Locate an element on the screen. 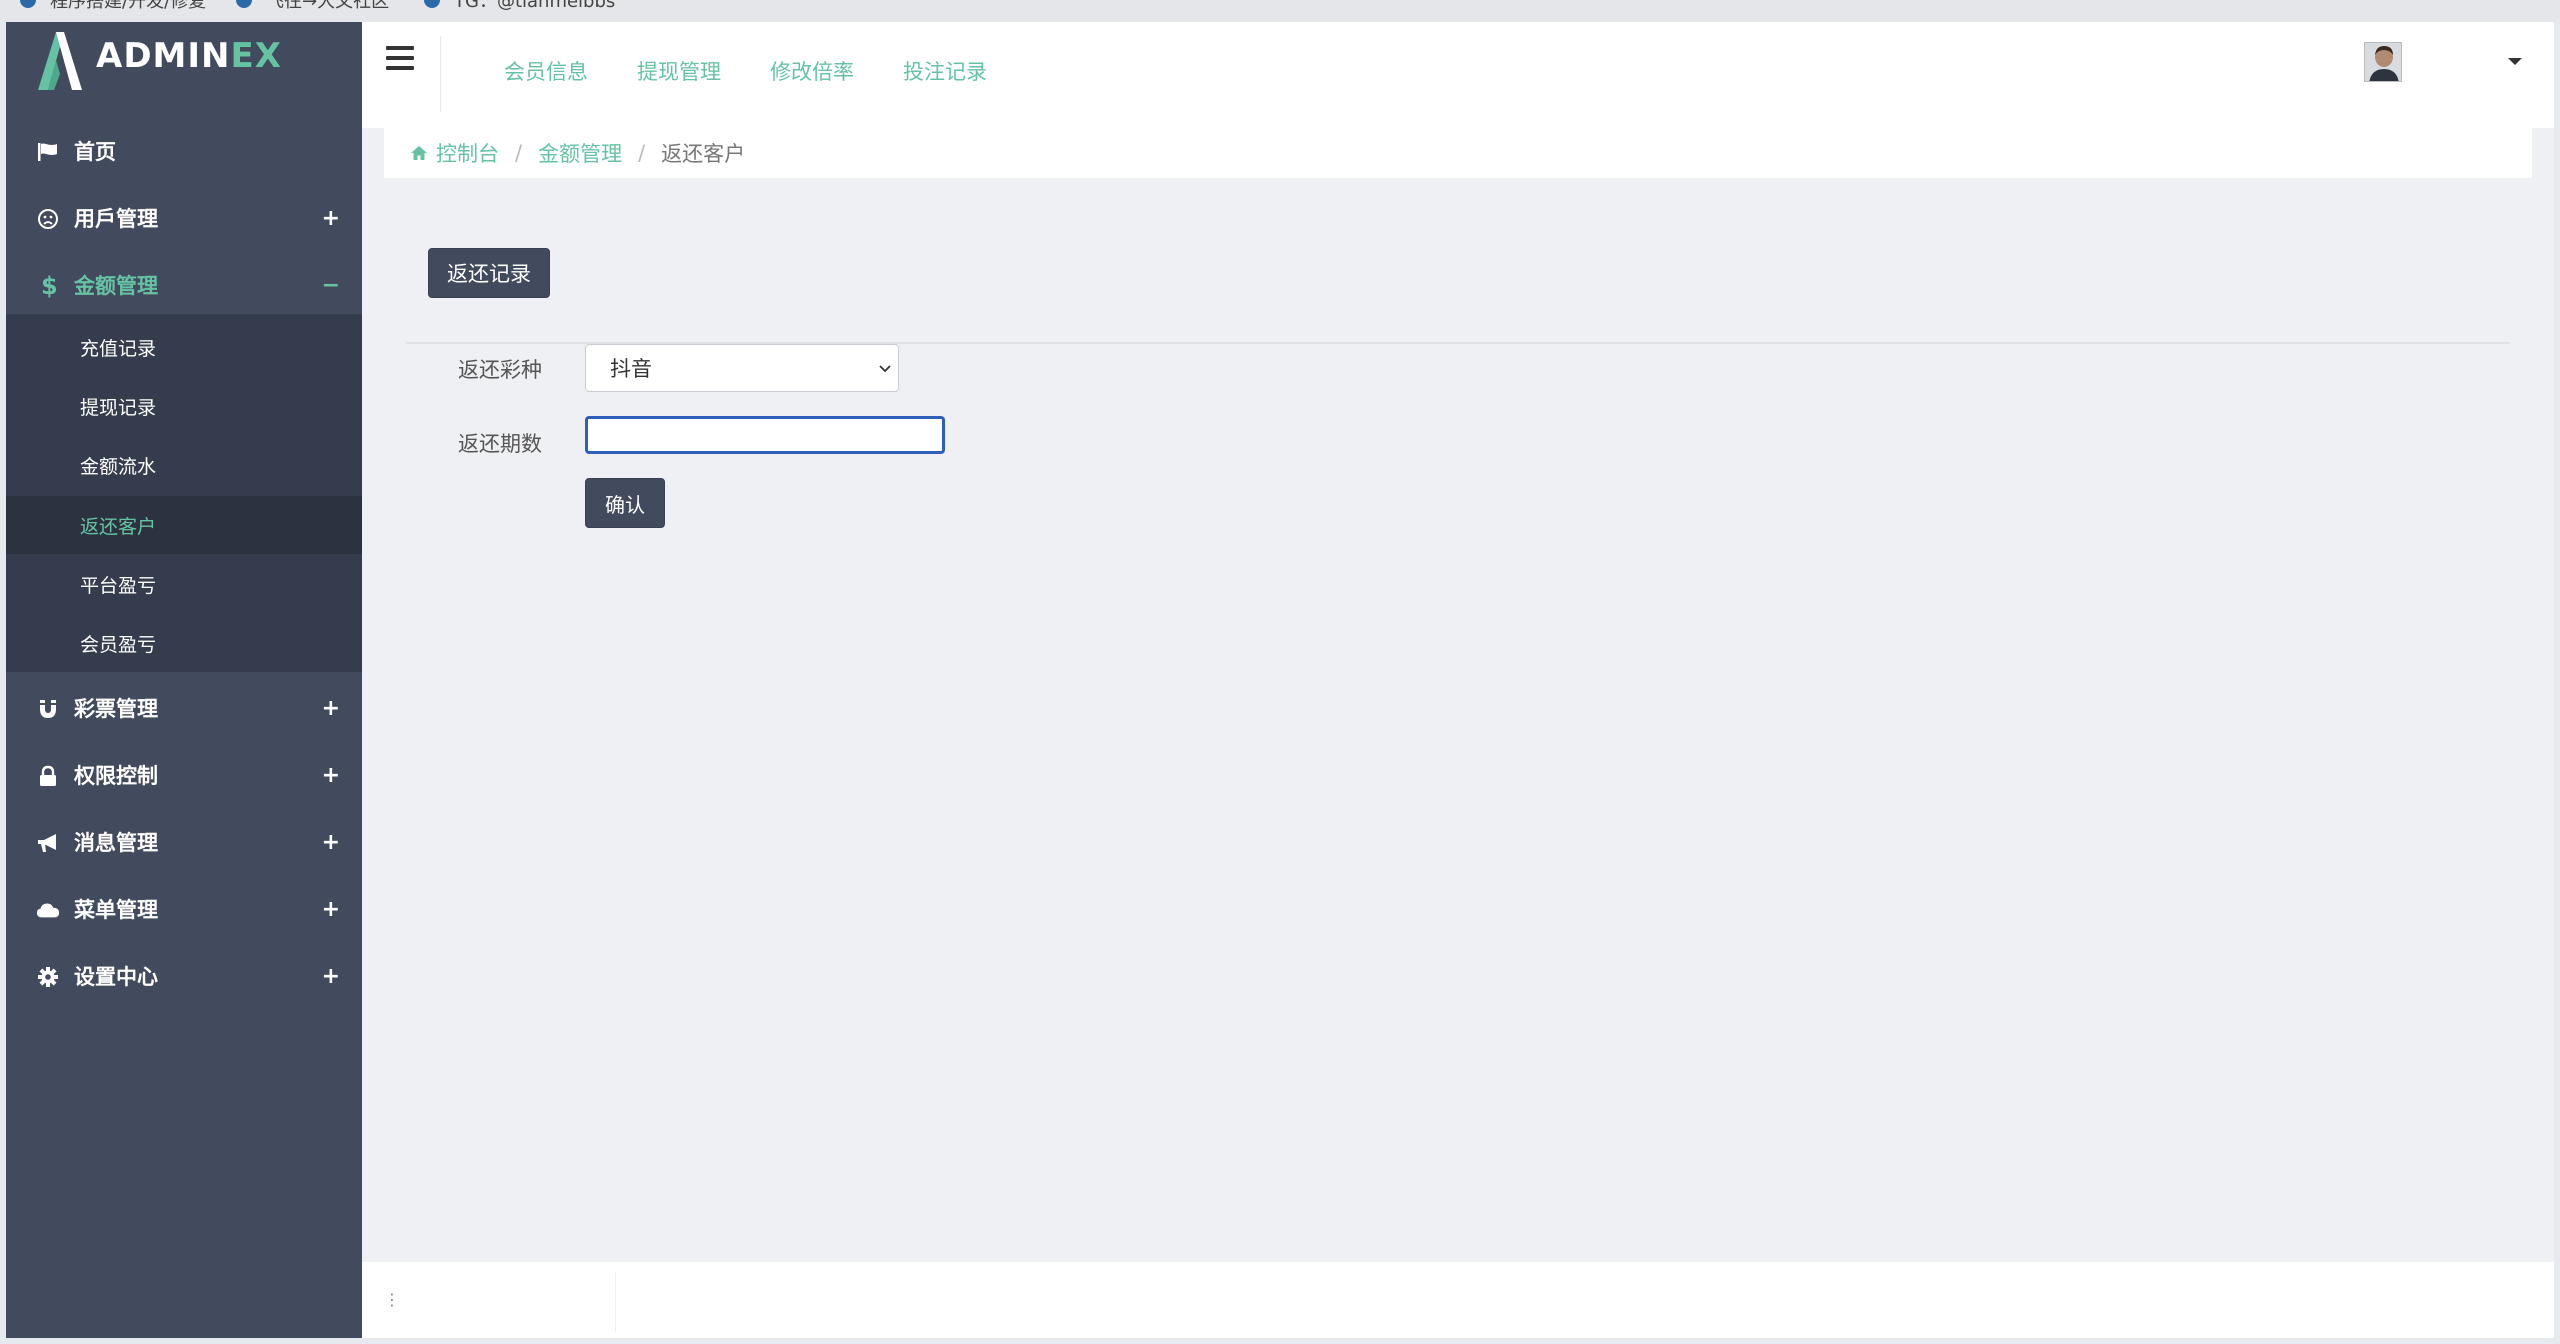 This screenshot has width=2560, height=1344. breadcrumb-parent: 金额管理 is located at coordinates (580, 153).